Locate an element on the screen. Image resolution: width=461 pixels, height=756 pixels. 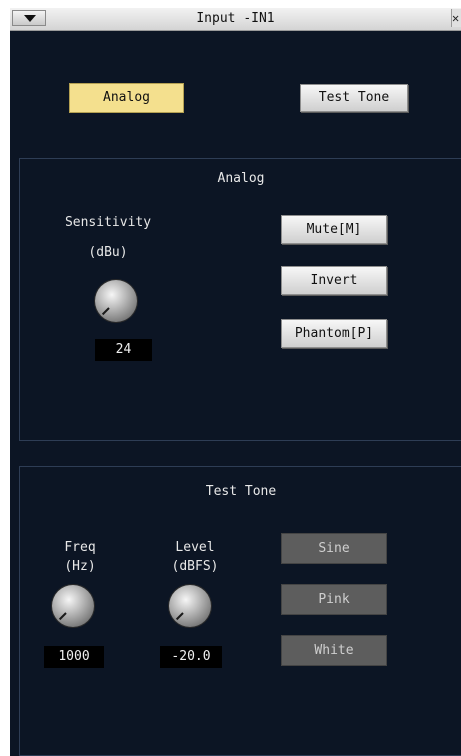
level-value: -20.0 is located at coordinates (191, 657).